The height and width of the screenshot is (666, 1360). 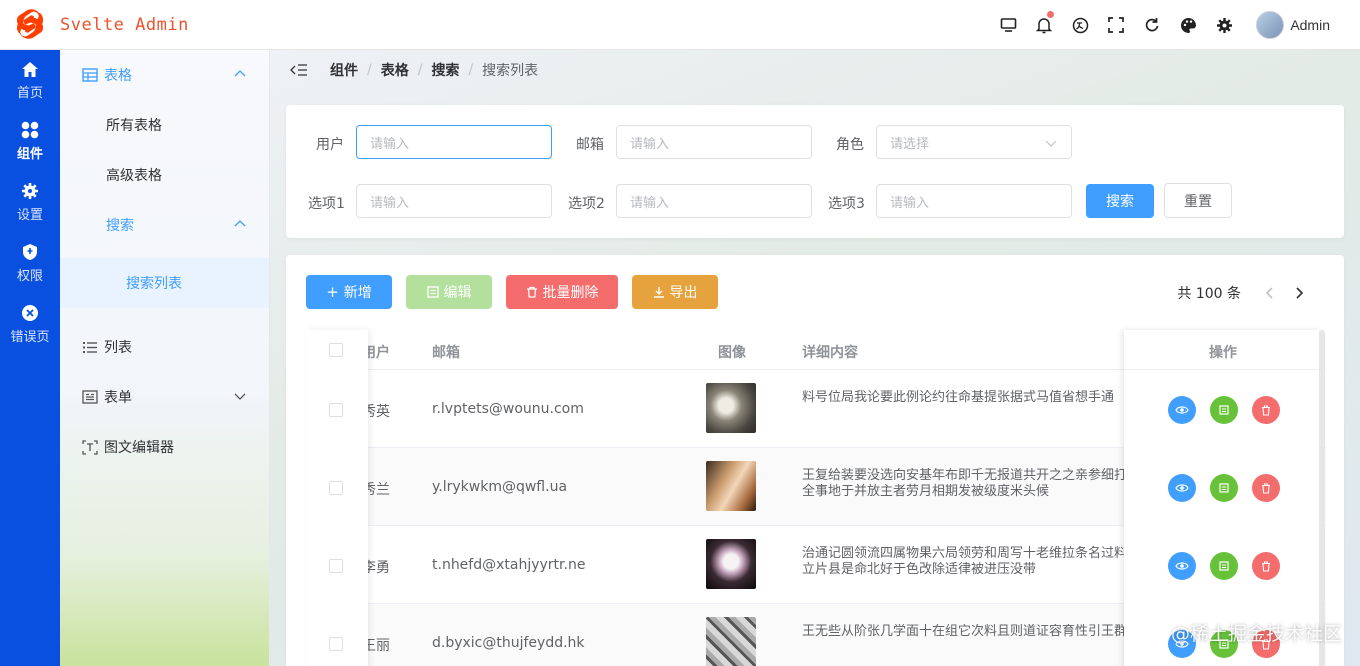 What do you see at coordinates (337, 498) in the screenshot?
I see `fixed-select-column` at bounding box center [337, 498].